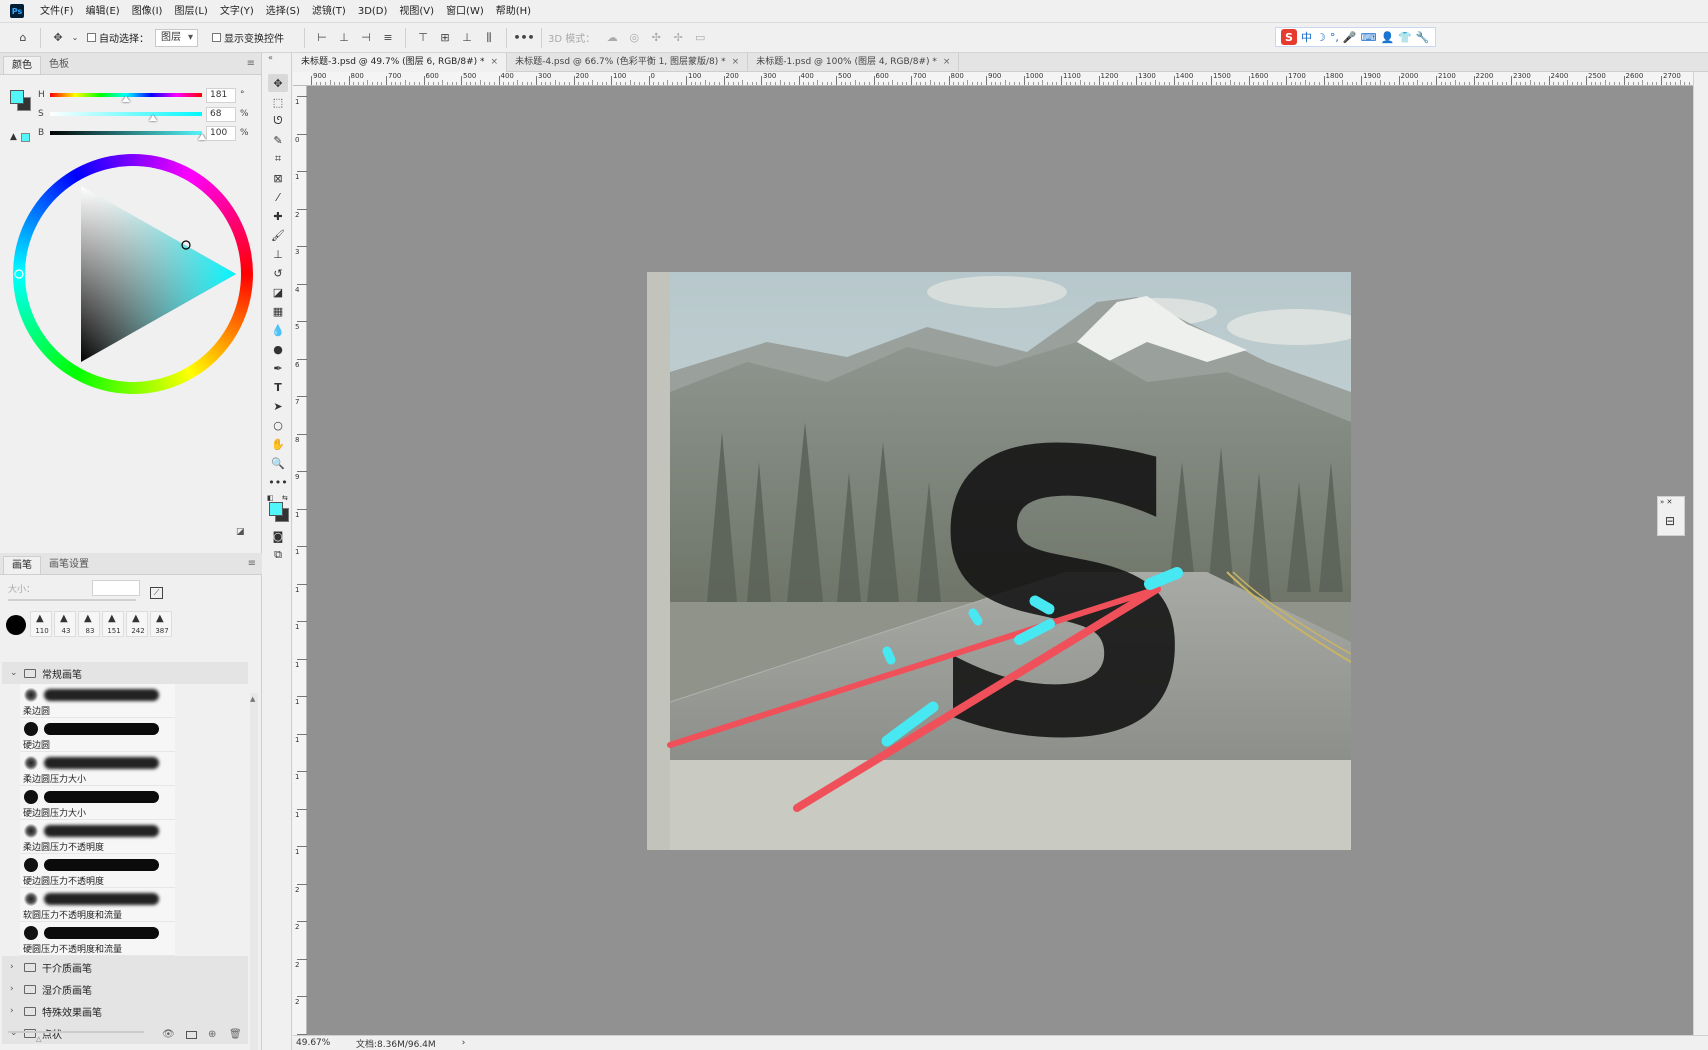 The width and height of the screenshot is (1708, 1050). Describe the element at coordinates (97, 701) in the screenshot. I see `brush-preset: 柔边圆` at that location.